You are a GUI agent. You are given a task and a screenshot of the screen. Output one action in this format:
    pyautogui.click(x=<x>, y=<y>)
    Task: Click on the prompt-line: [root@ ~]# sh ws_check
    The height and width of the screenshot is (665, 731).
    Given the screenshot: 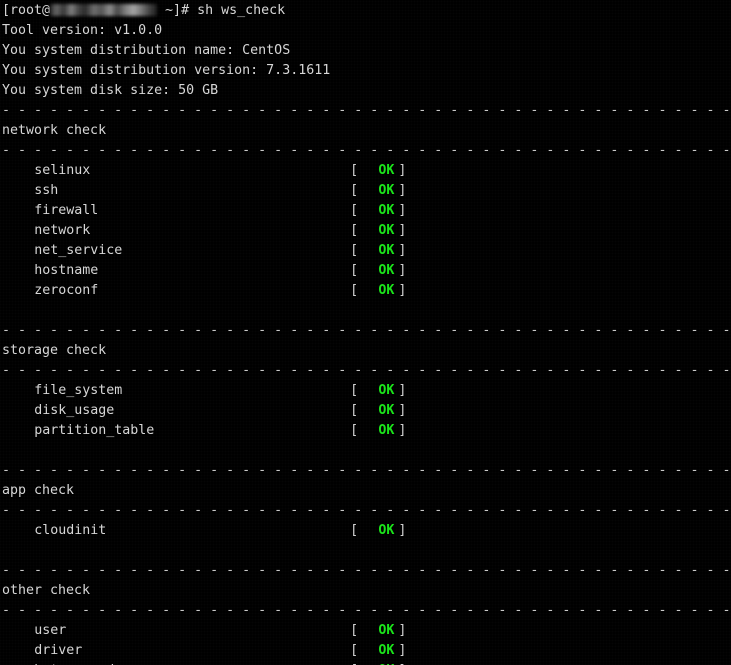 What is the action you would take?
    pyautogui.click(x=366, y=11)
    